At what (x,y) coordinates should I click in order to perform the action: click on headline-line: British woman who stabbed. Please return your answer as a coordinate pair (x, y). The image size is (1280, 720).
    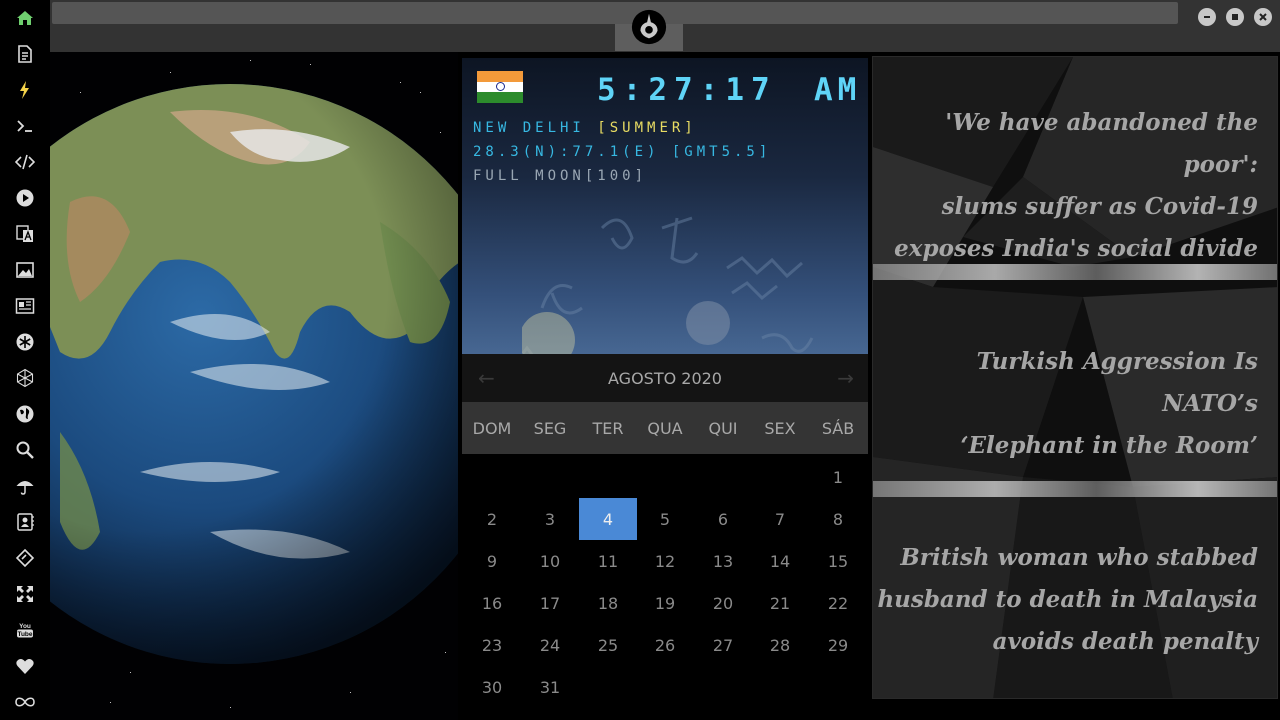
    Looking at the image, I should click on (1079, 557).